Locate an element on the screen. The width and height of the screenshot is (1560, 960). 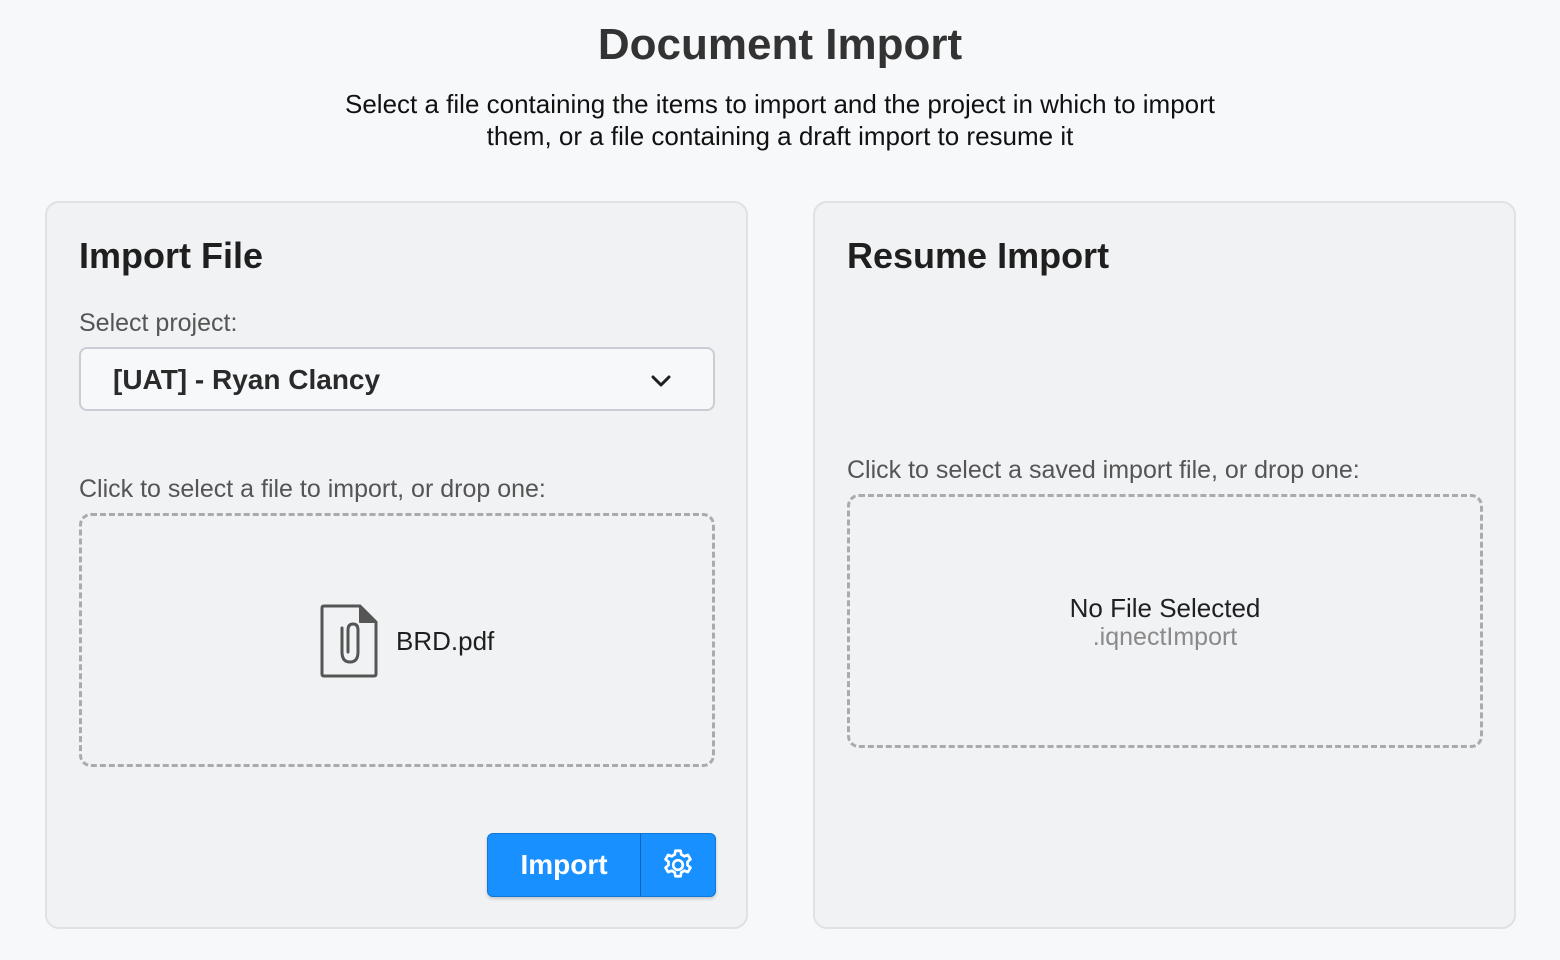
selected-file: BRD.pdf is located at coordinates (407, 641).